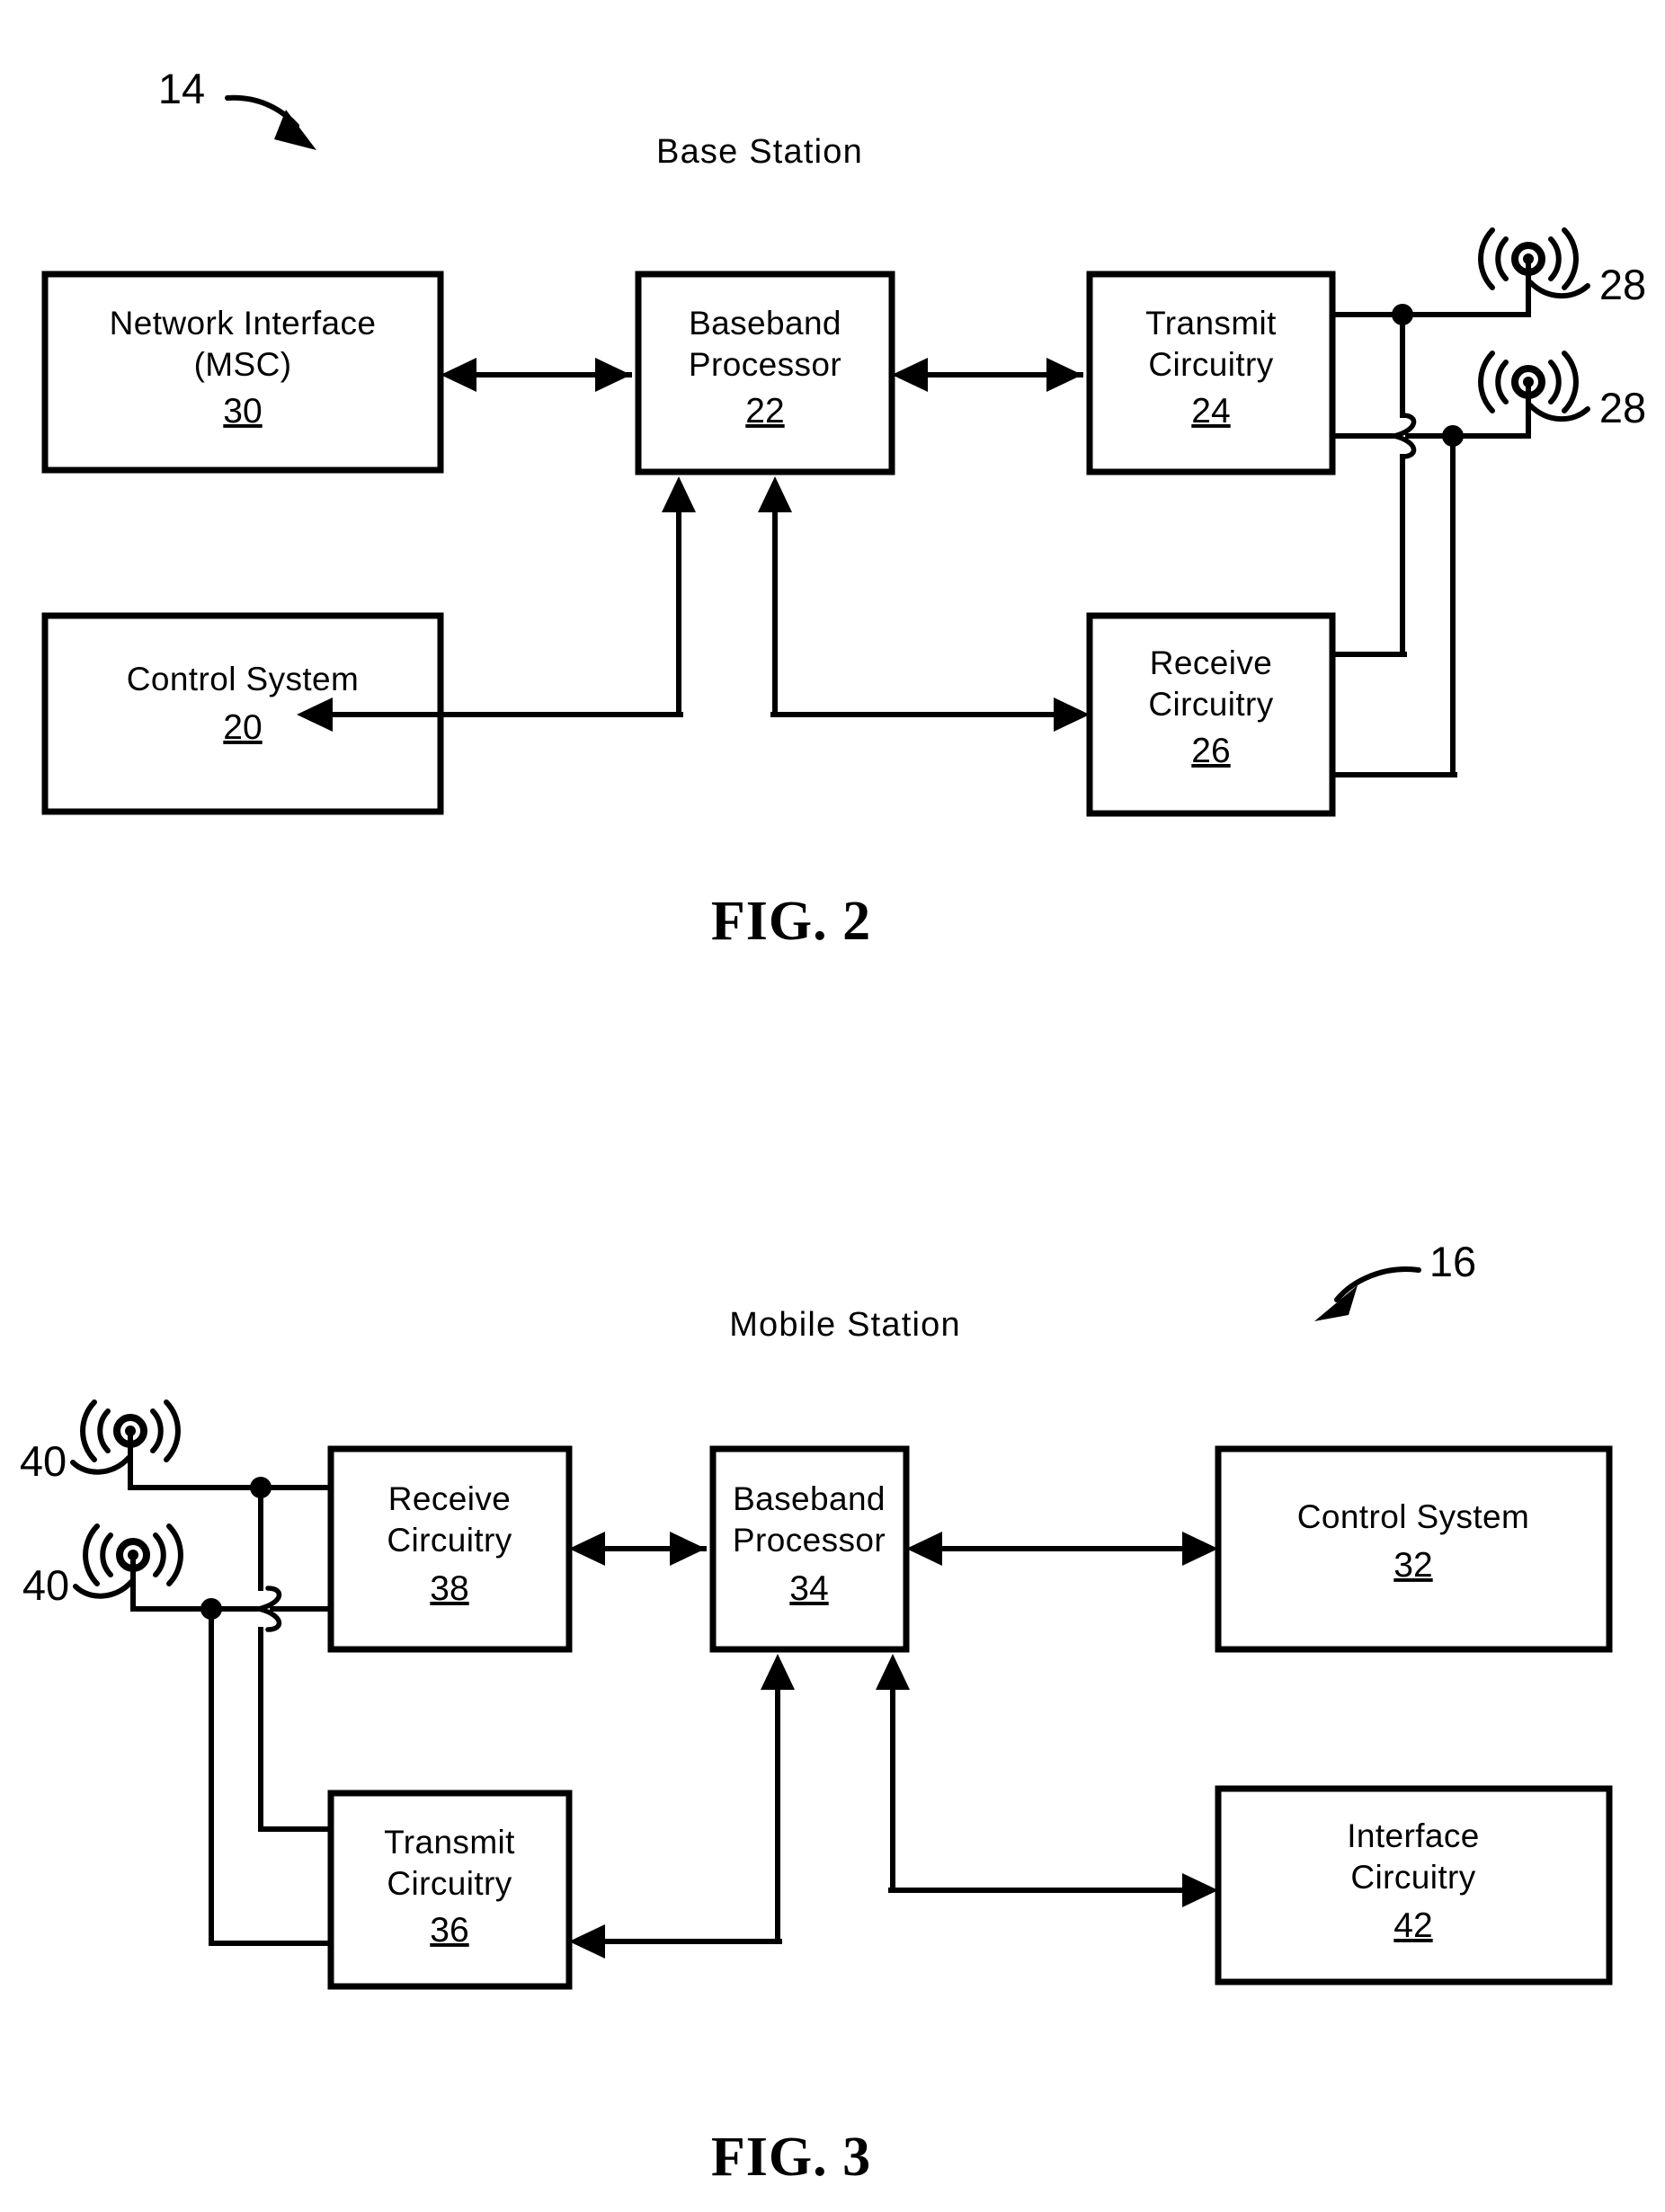 This screenshot has height=2212, width=1665. What do you see at coordinates (893, 1672) in the screenshot?
I see `arrowhead-to-baseband-ms-bottom-right` at bounding box center [893, 1672].